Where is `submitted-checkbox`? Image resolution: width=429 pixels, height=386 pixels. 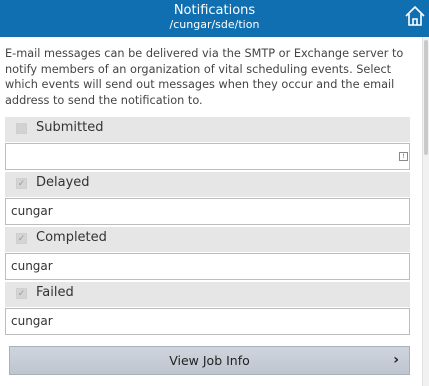 submitted-checkbox is located at coordinates (21, 128).